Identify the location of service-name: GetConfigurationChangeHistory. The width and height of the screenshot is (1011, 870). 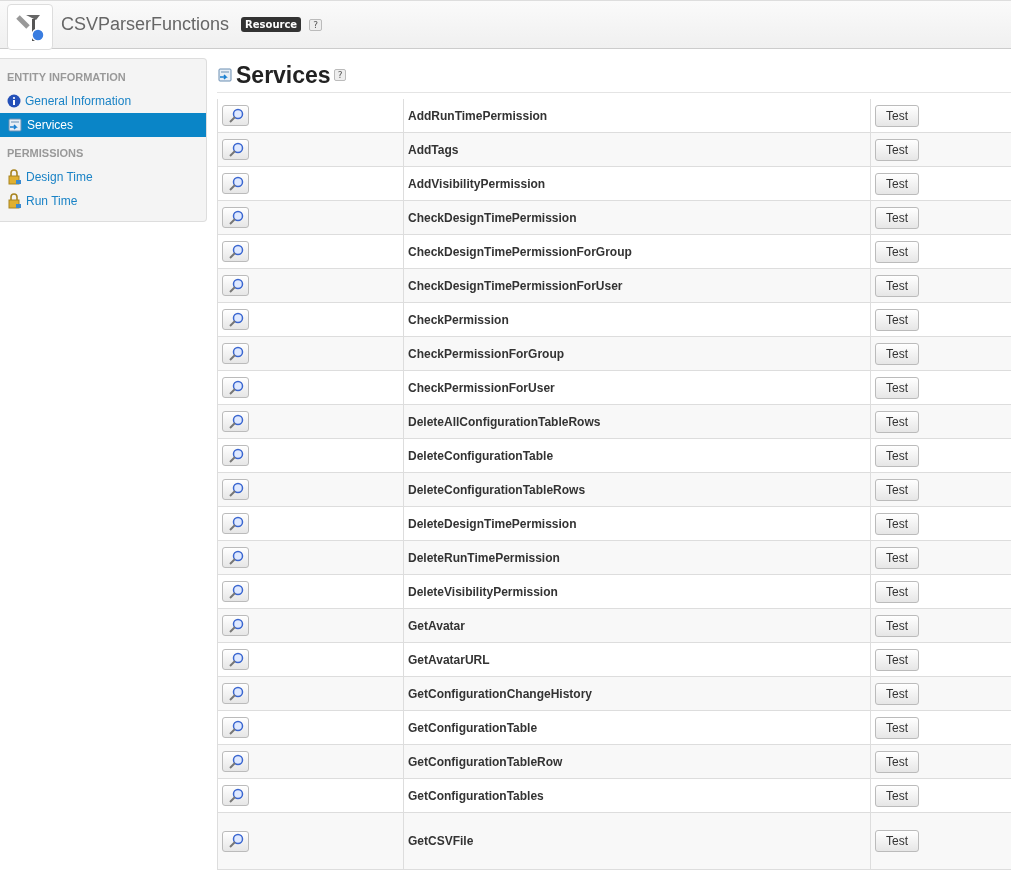
(500, 693).